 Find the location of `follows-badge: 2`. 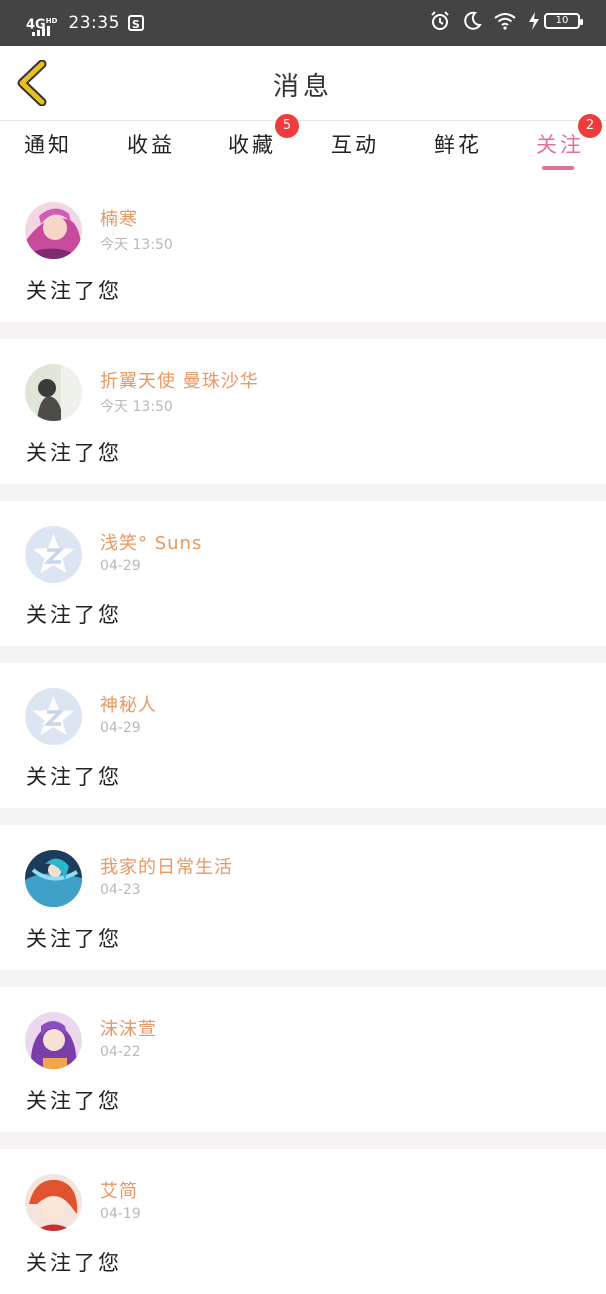

follows-badge: 2 is located at coordinates (590, 126).